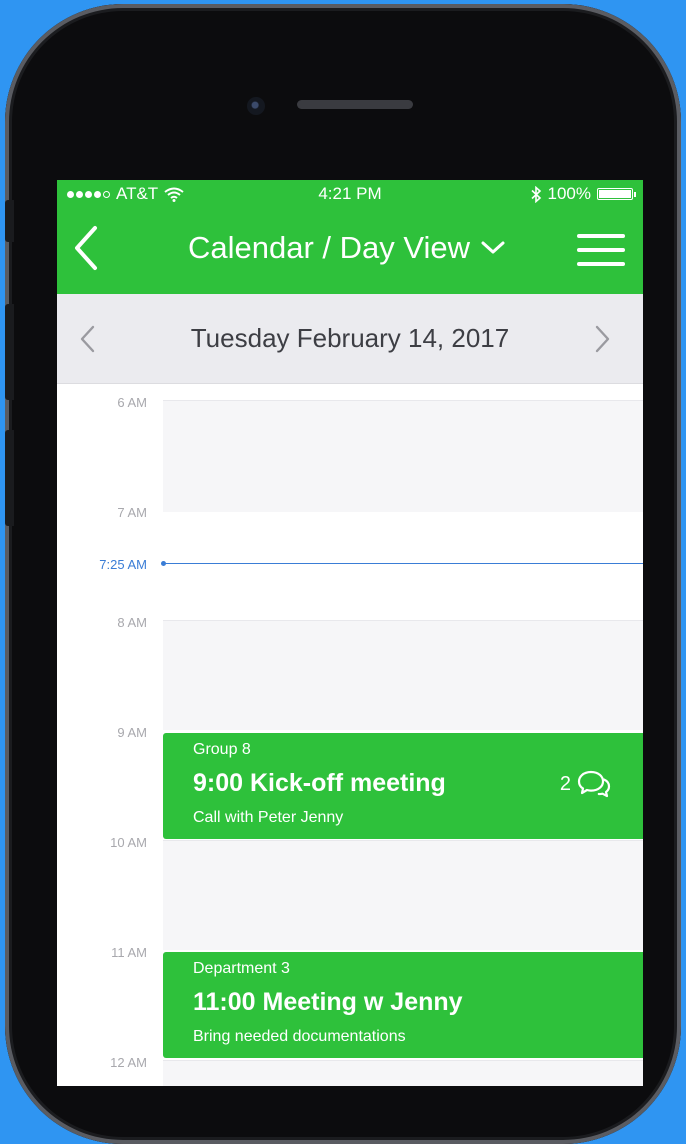 Image resolution: width=686 pixels, height=1144 pixels. What do you see at coordinates (602, 339) in the screenshot?
I see `next-day-button` at bounding box center [602, 339].